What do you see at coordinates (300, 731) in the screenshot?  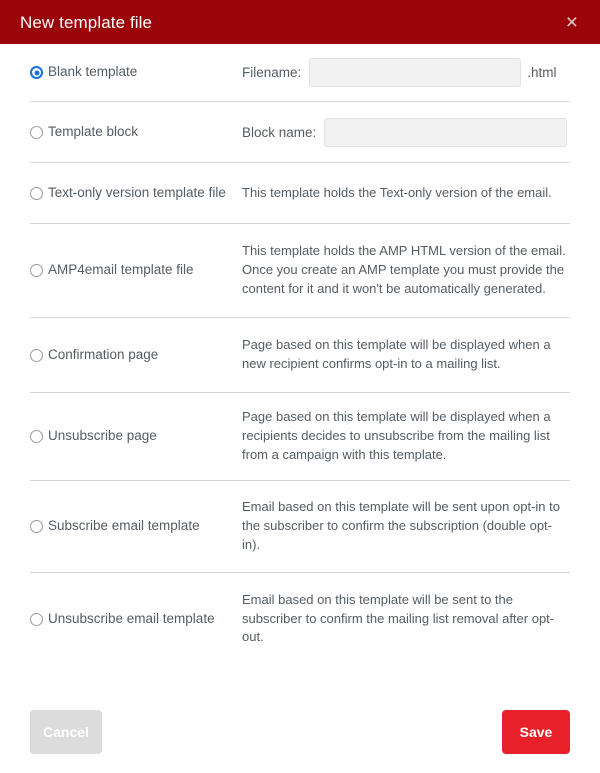 I see `dialog-footer: Cancel Save` at bounding box center [300, 731].